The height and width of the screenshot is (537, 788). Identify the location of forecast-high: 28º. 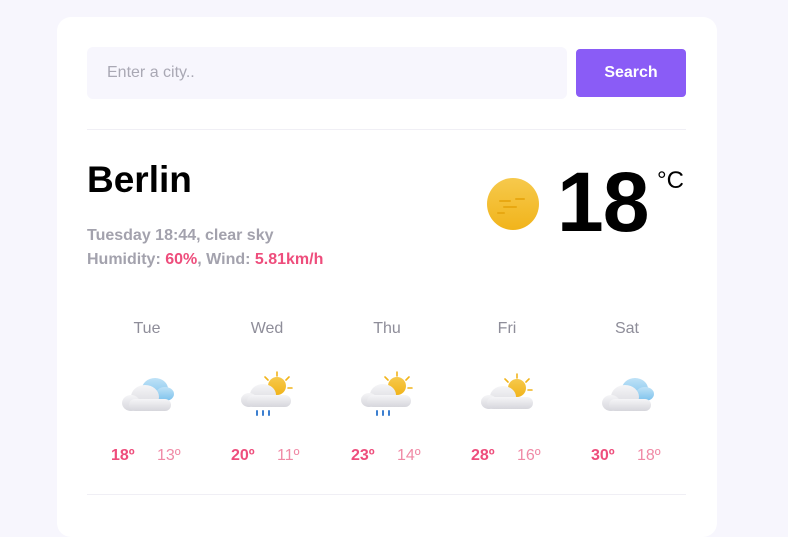
(483, 455).